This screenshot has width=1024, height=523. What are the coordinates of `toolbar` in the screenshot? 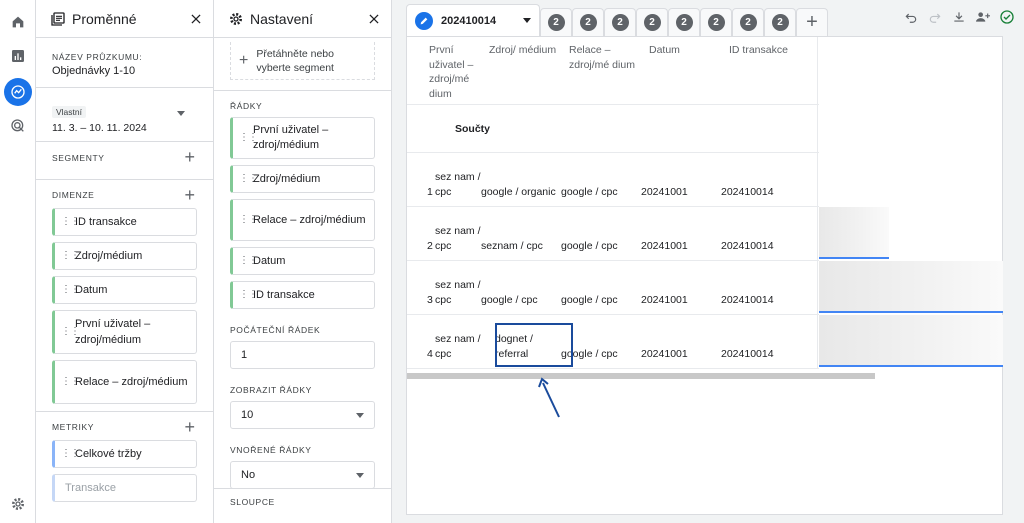 It's located at (959, 17).